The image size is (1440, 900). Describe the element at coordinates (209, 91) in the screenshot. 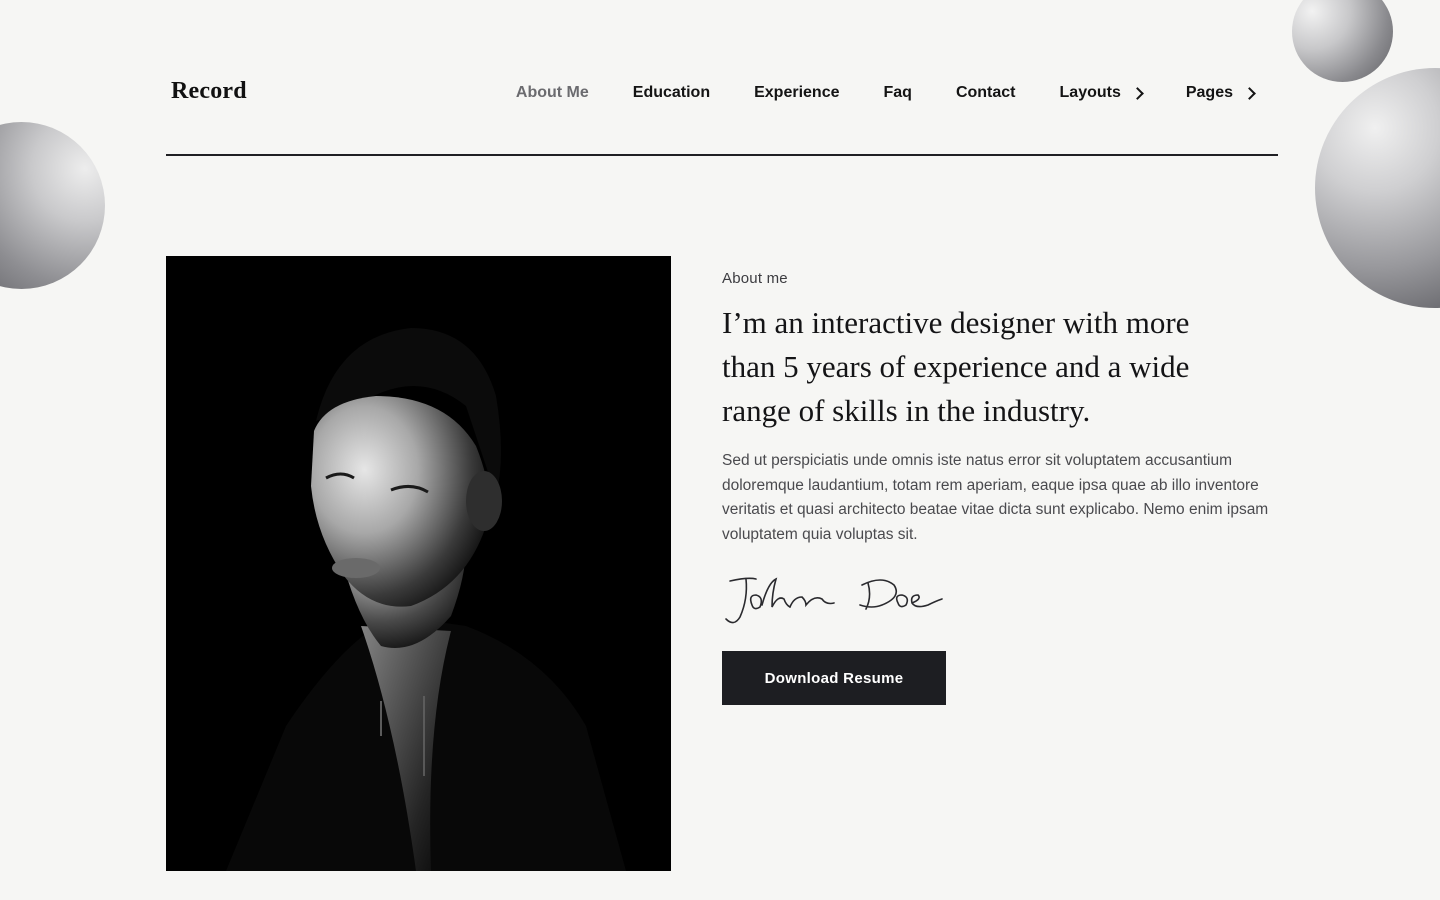

I see `site-logo: Record` at that location.